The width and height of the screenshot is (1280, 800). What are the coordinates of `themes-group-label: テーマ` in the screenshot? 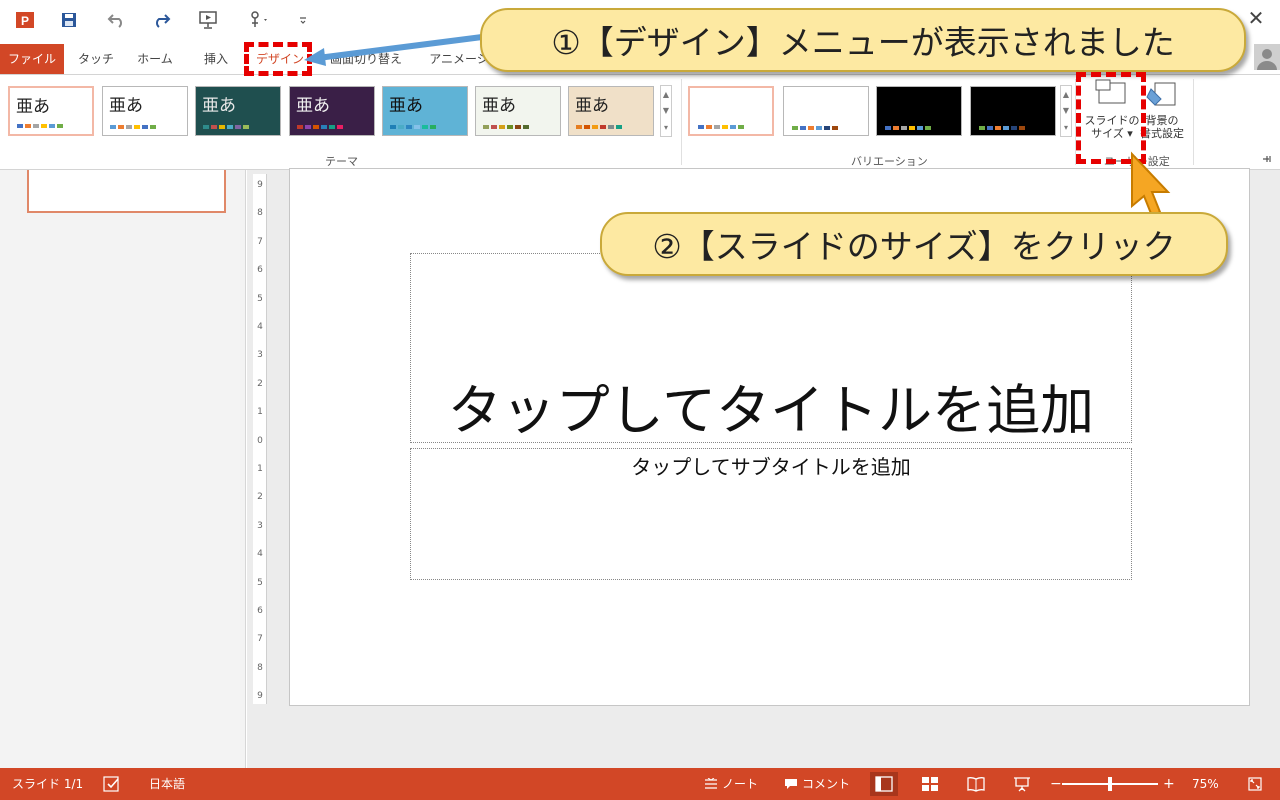 It's located at (341, 161).